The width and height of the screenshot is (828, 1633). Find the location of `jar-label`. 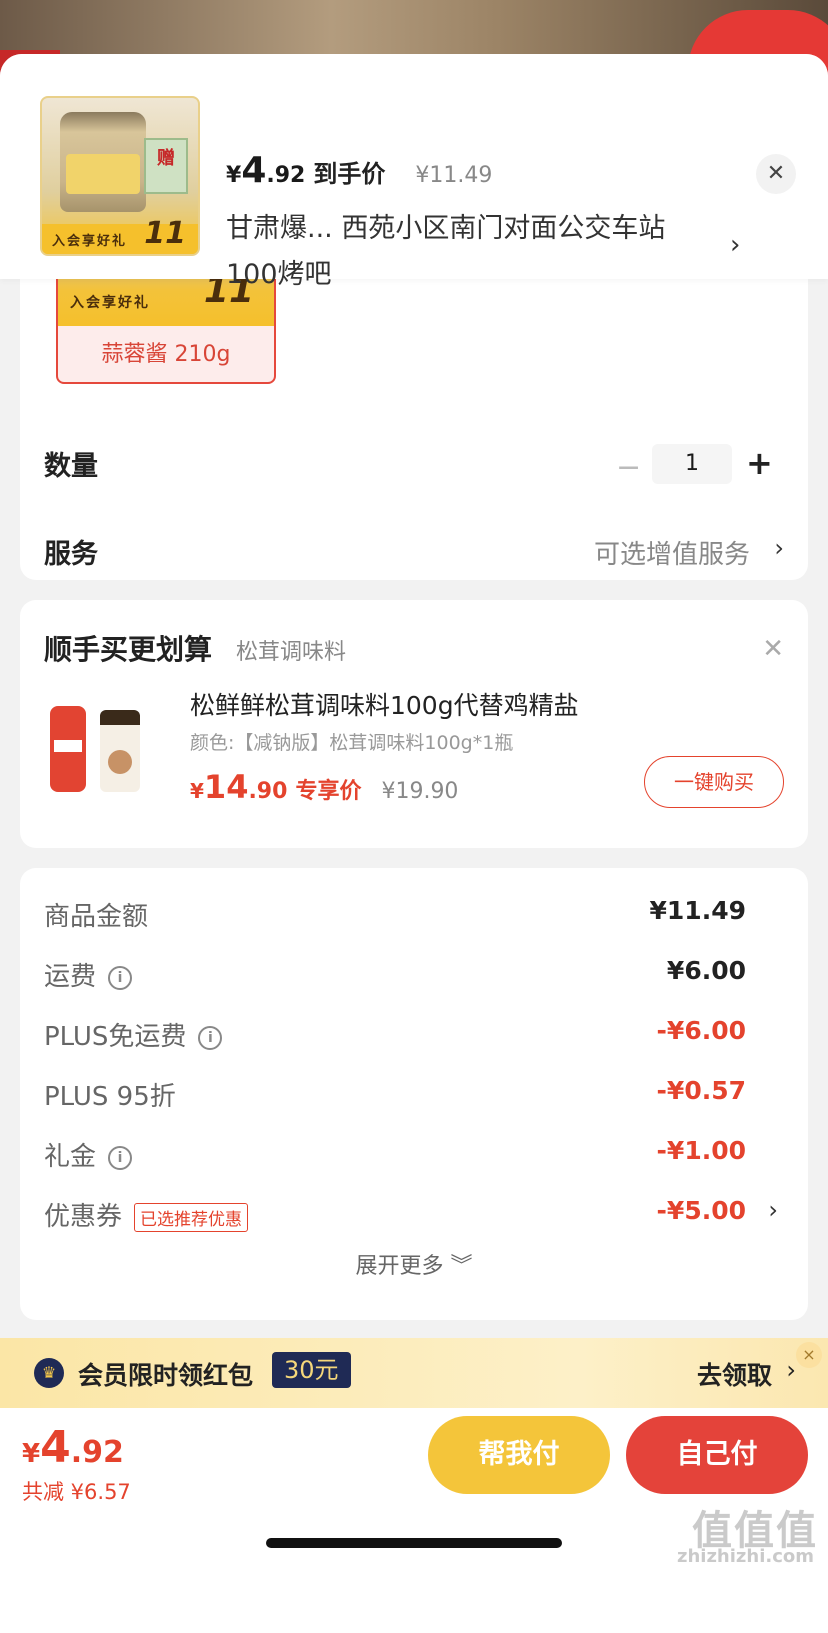

jar-label is located at coordinates (103, 174).